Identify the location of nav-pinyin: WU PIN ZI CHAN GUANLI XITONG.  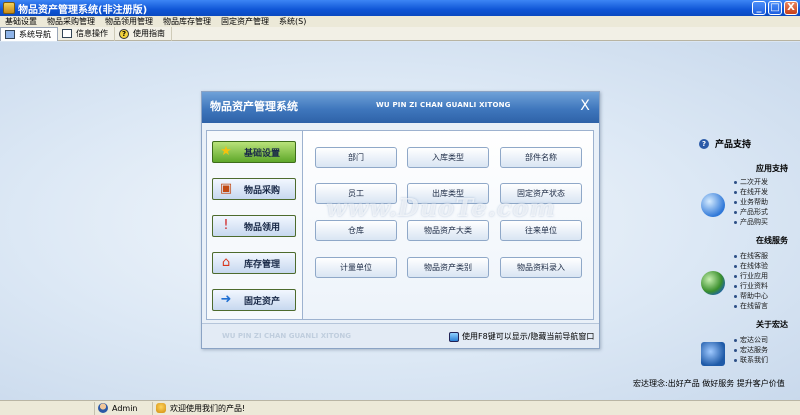
(443, 105).